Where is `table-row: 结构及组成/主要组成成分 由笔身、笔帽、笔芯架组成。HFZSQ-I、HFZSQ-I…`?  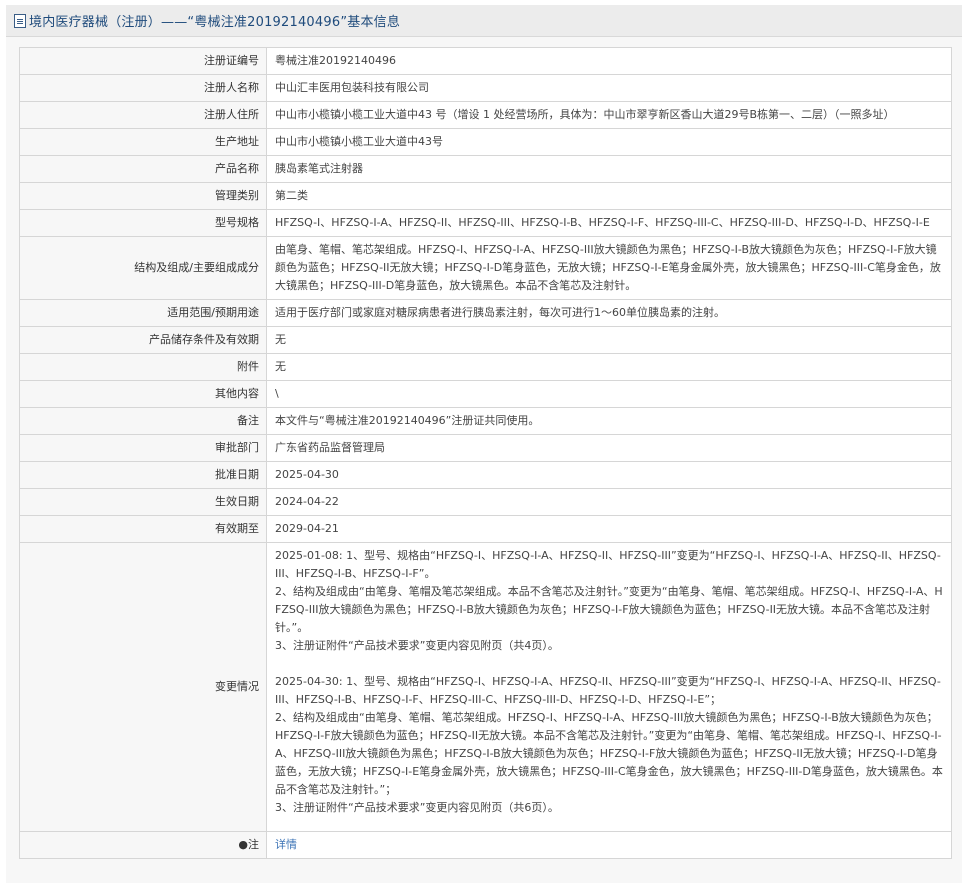
table-row: 结构及组成/主要组成成分 由笔身、笔帽、笔芯架组成。HFZSQ-I、HFZSQ-I… is located at coordinates (485, 268).